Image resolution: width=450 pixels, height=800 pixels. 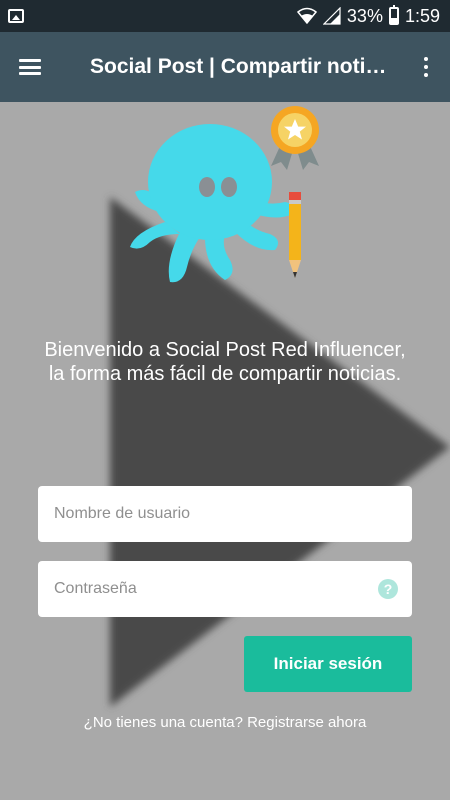 What do you see at coordinates (364, 15) in the screenshot?
I see `battery-percent: 33%` at bounding box center [364, 15].